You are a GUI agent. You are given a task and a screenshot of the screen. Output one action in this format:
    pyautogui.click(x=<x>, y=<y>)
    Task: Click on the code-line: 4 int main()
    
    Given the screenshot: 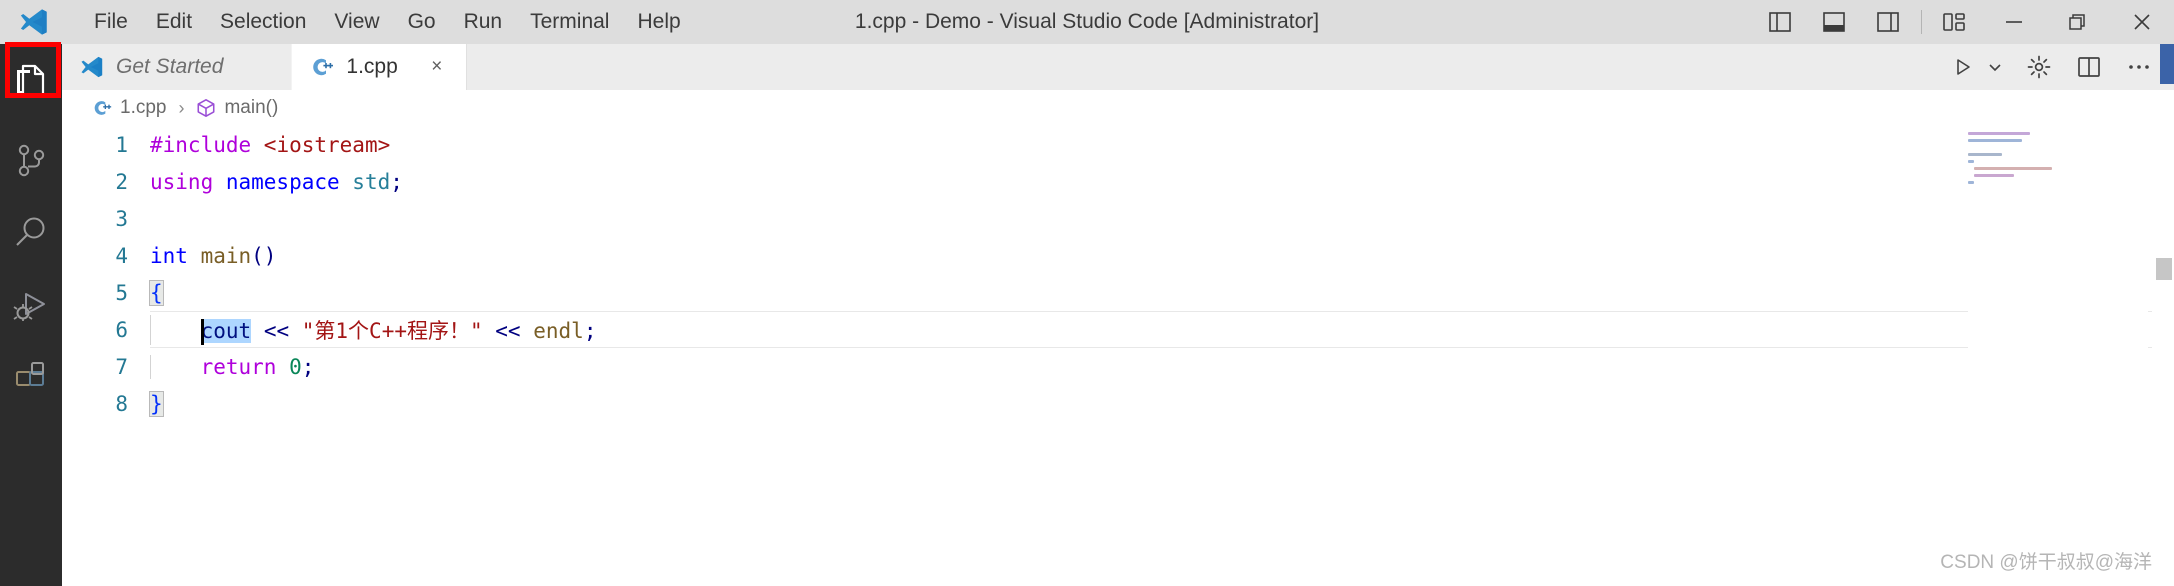 What is the action you would take?
    pyautogui.click(x=1118, y=255)
    